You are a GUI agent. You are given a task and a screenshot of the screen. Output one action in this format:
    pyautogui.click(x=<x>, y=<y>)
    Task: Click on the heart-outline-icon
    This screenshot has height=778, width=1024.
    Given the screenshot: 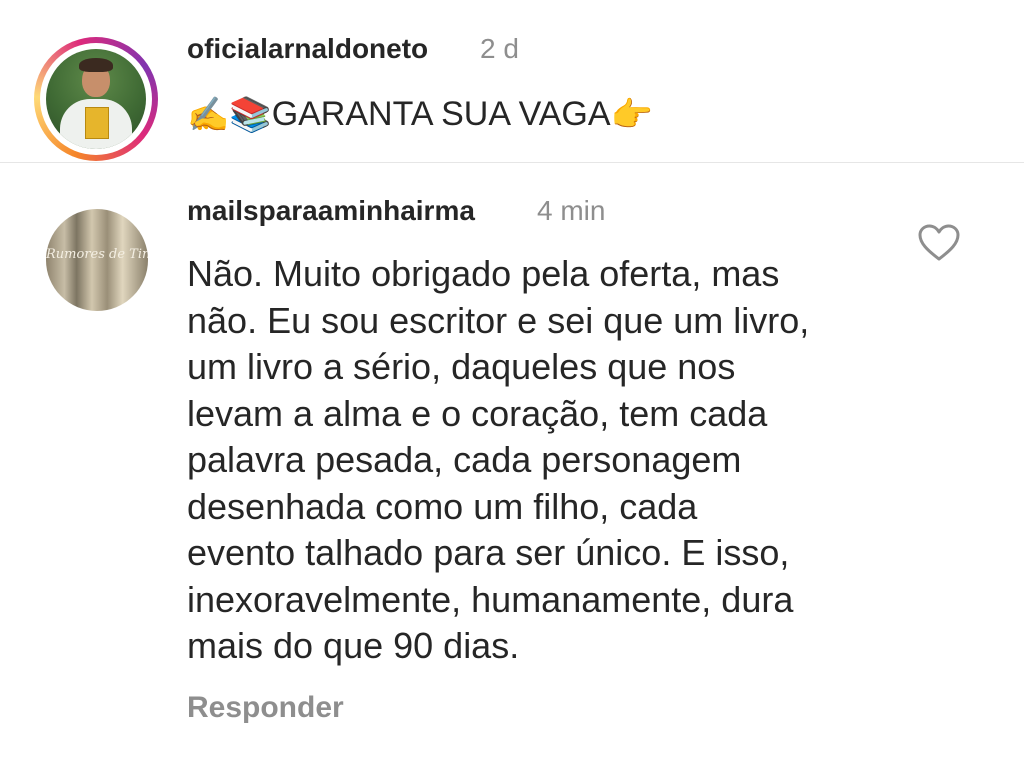 What is the action you would take?
    pyautogui.click(x=939, y=242)
    